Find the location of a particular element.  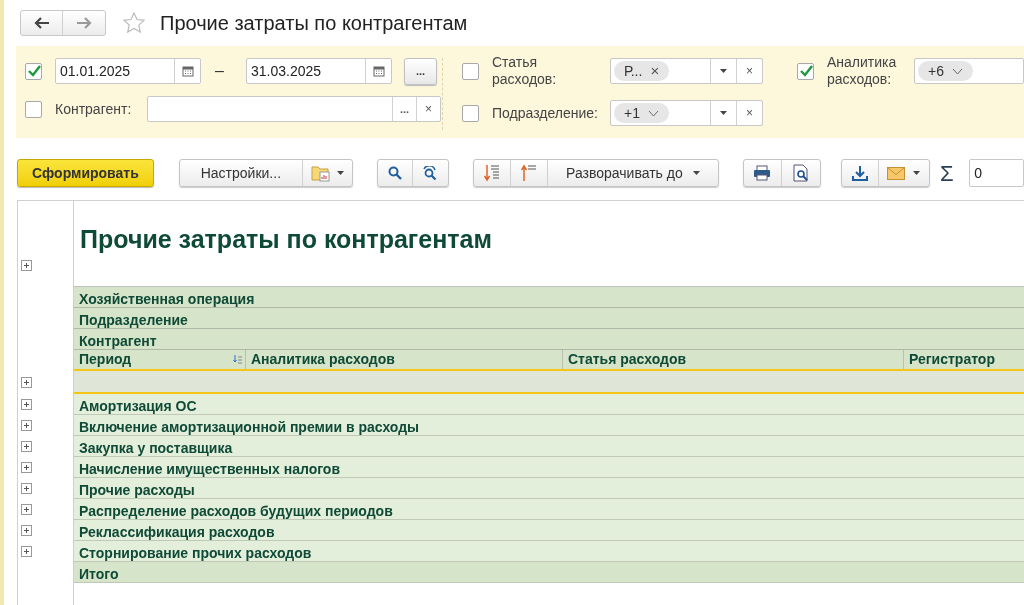

group-row: Начисление имущественных налогов is located at coordinates (549, 467).